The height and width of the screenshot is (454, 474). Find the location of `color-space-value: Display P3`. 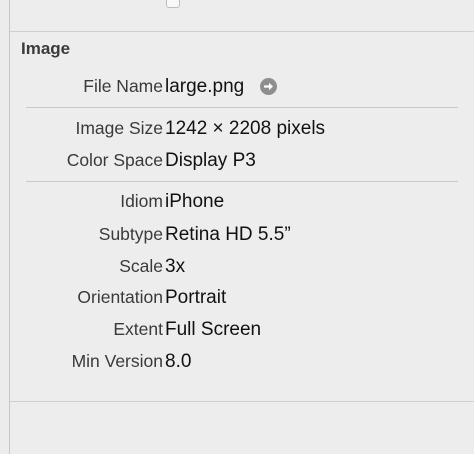

color-space-value: Display P3 is located at coordinates (210, 160).